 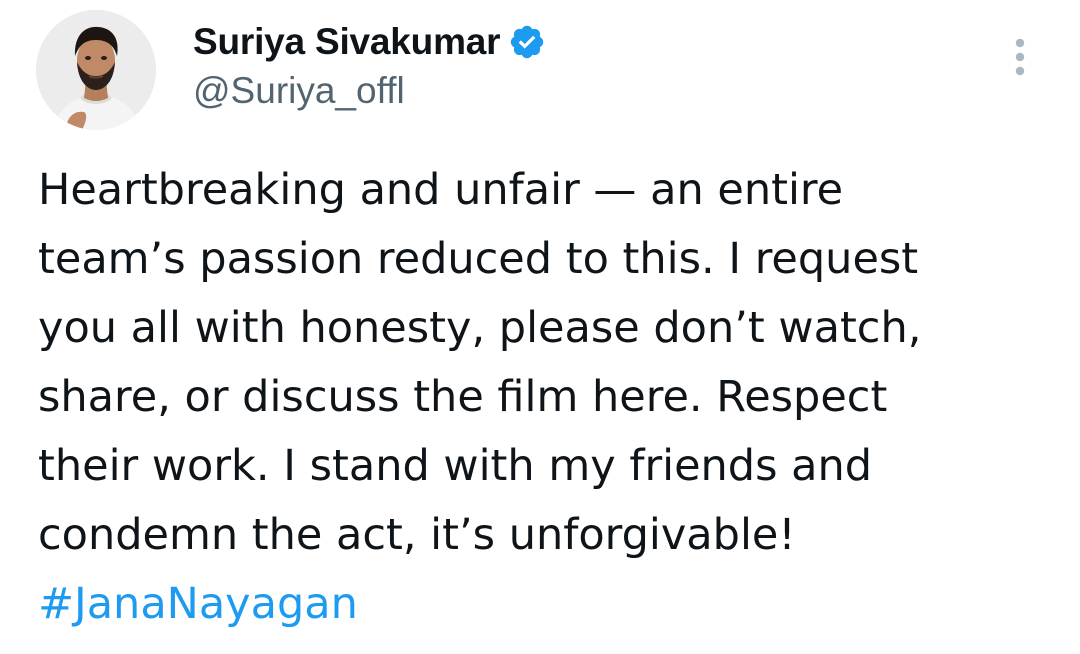 I want to click on hashtag-link: #JanaNayagan, so click(x=198, y=604).